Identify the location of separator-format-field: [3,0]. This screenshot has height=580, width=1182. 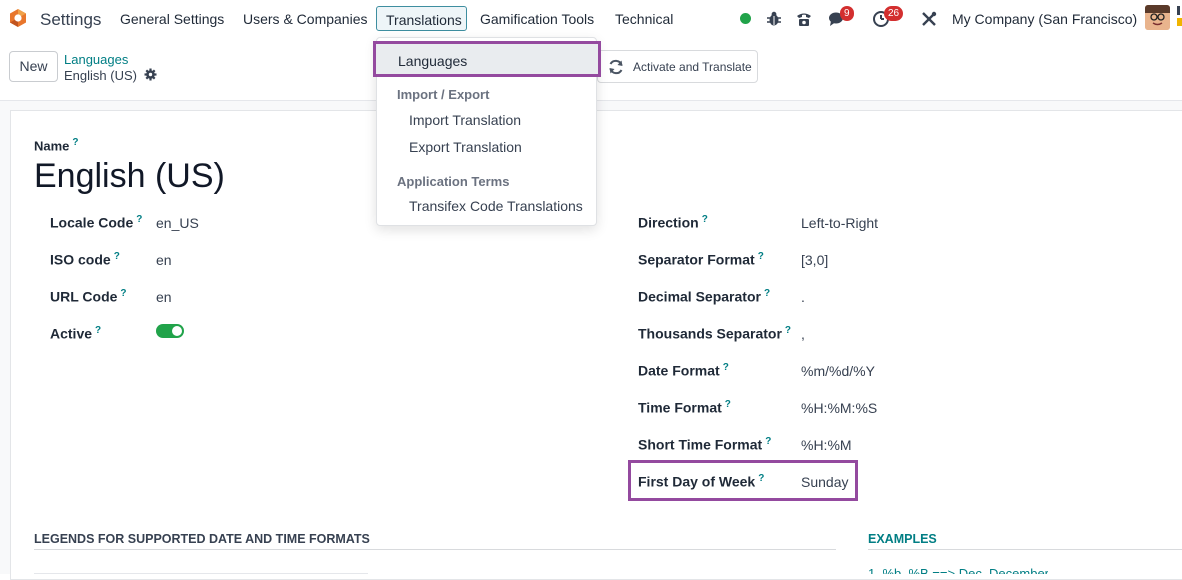
(814, 260).